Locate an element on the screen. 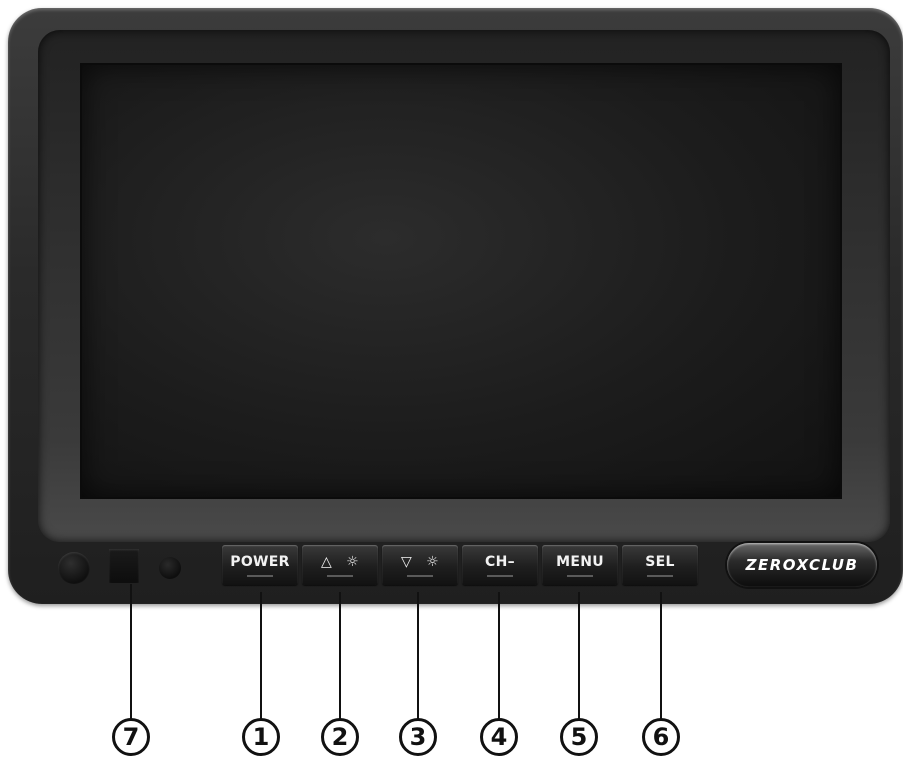  menu-button: MENU is located at coordinates (580, 565).